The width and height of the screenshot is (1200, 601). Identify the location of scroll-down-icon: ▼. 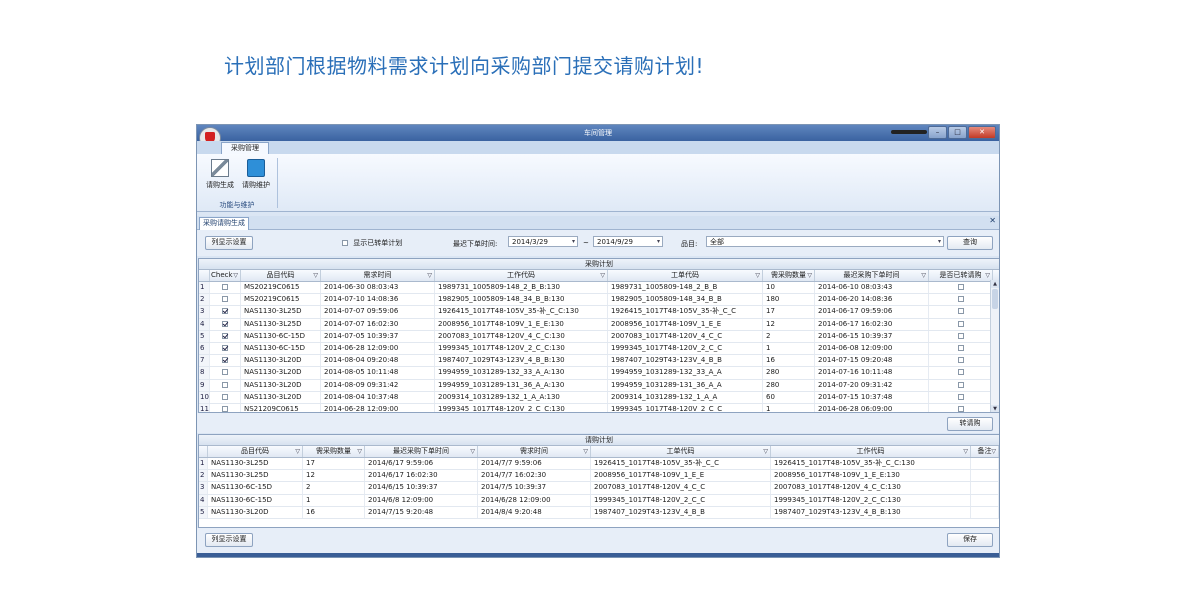
(995, 408).